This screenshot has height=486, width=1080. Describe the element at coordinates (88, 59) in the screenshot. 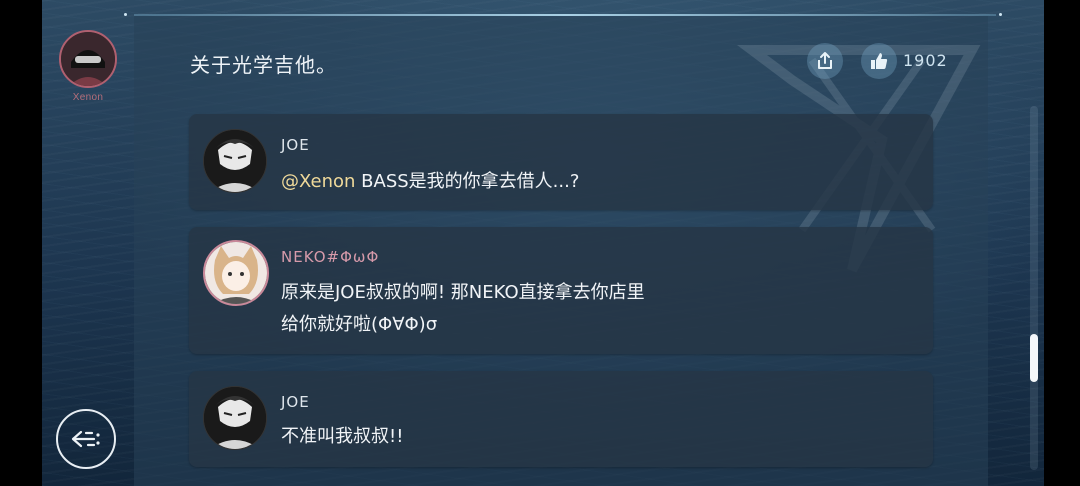

I see `author-avatar-image` at that location.